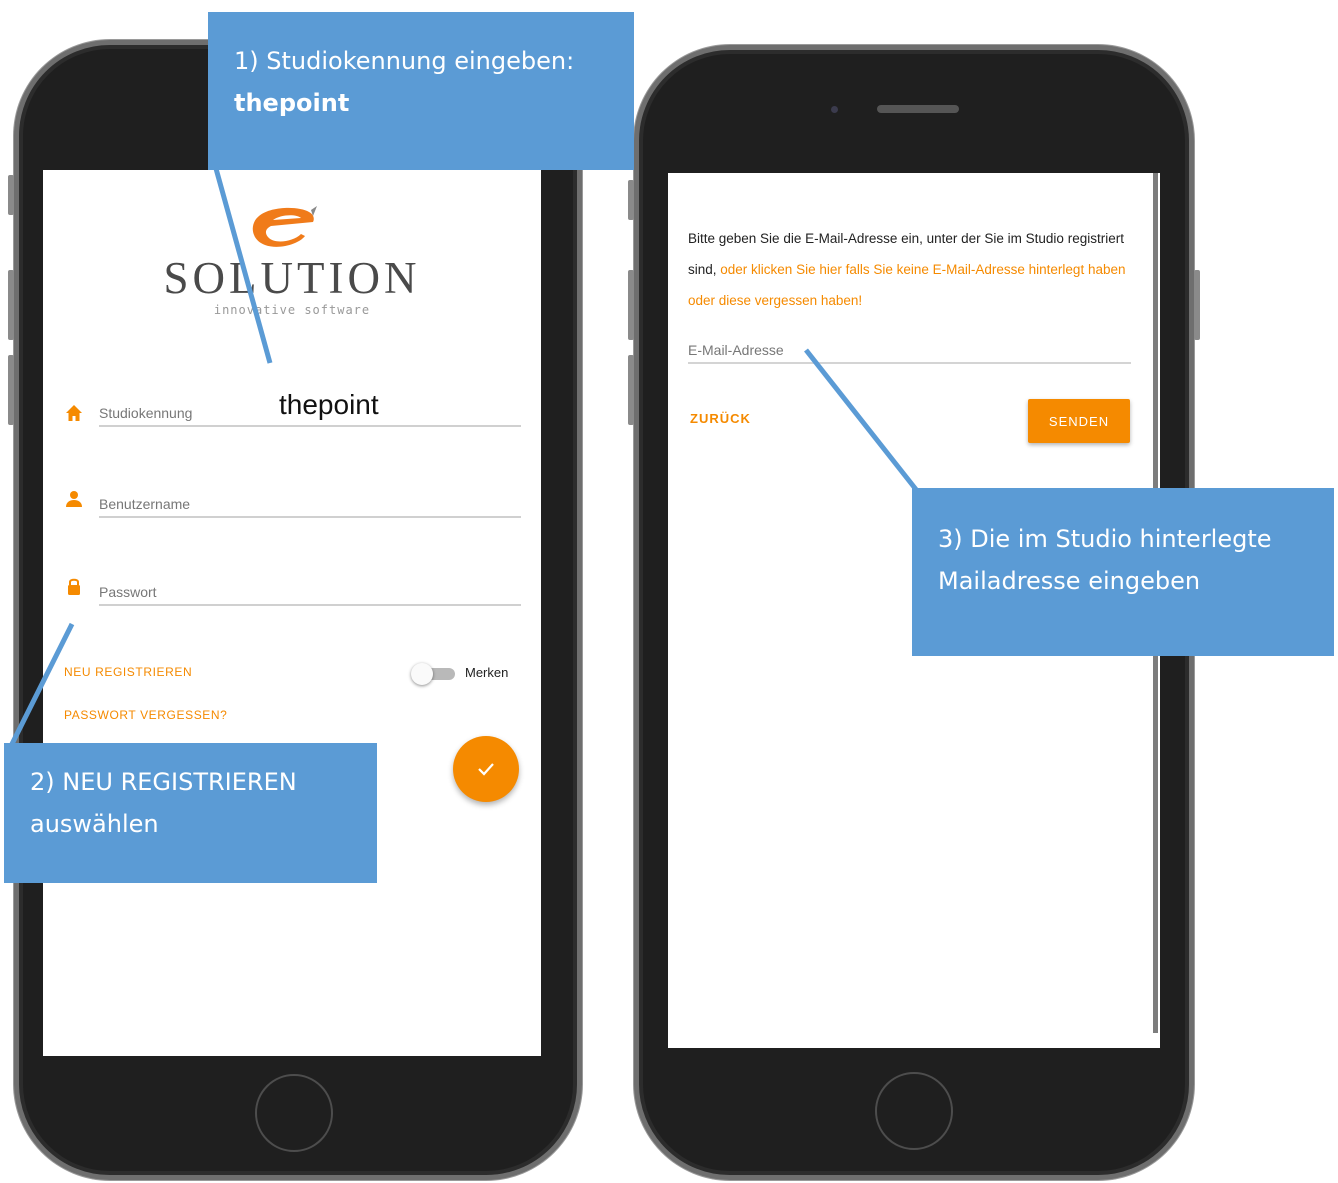 This screenshot has width=1338, height=1183. What do you see at coordinates (292, 310) in the screenshot?
I see `logo-tagline: innovative software` at bounding box center [292, 310].